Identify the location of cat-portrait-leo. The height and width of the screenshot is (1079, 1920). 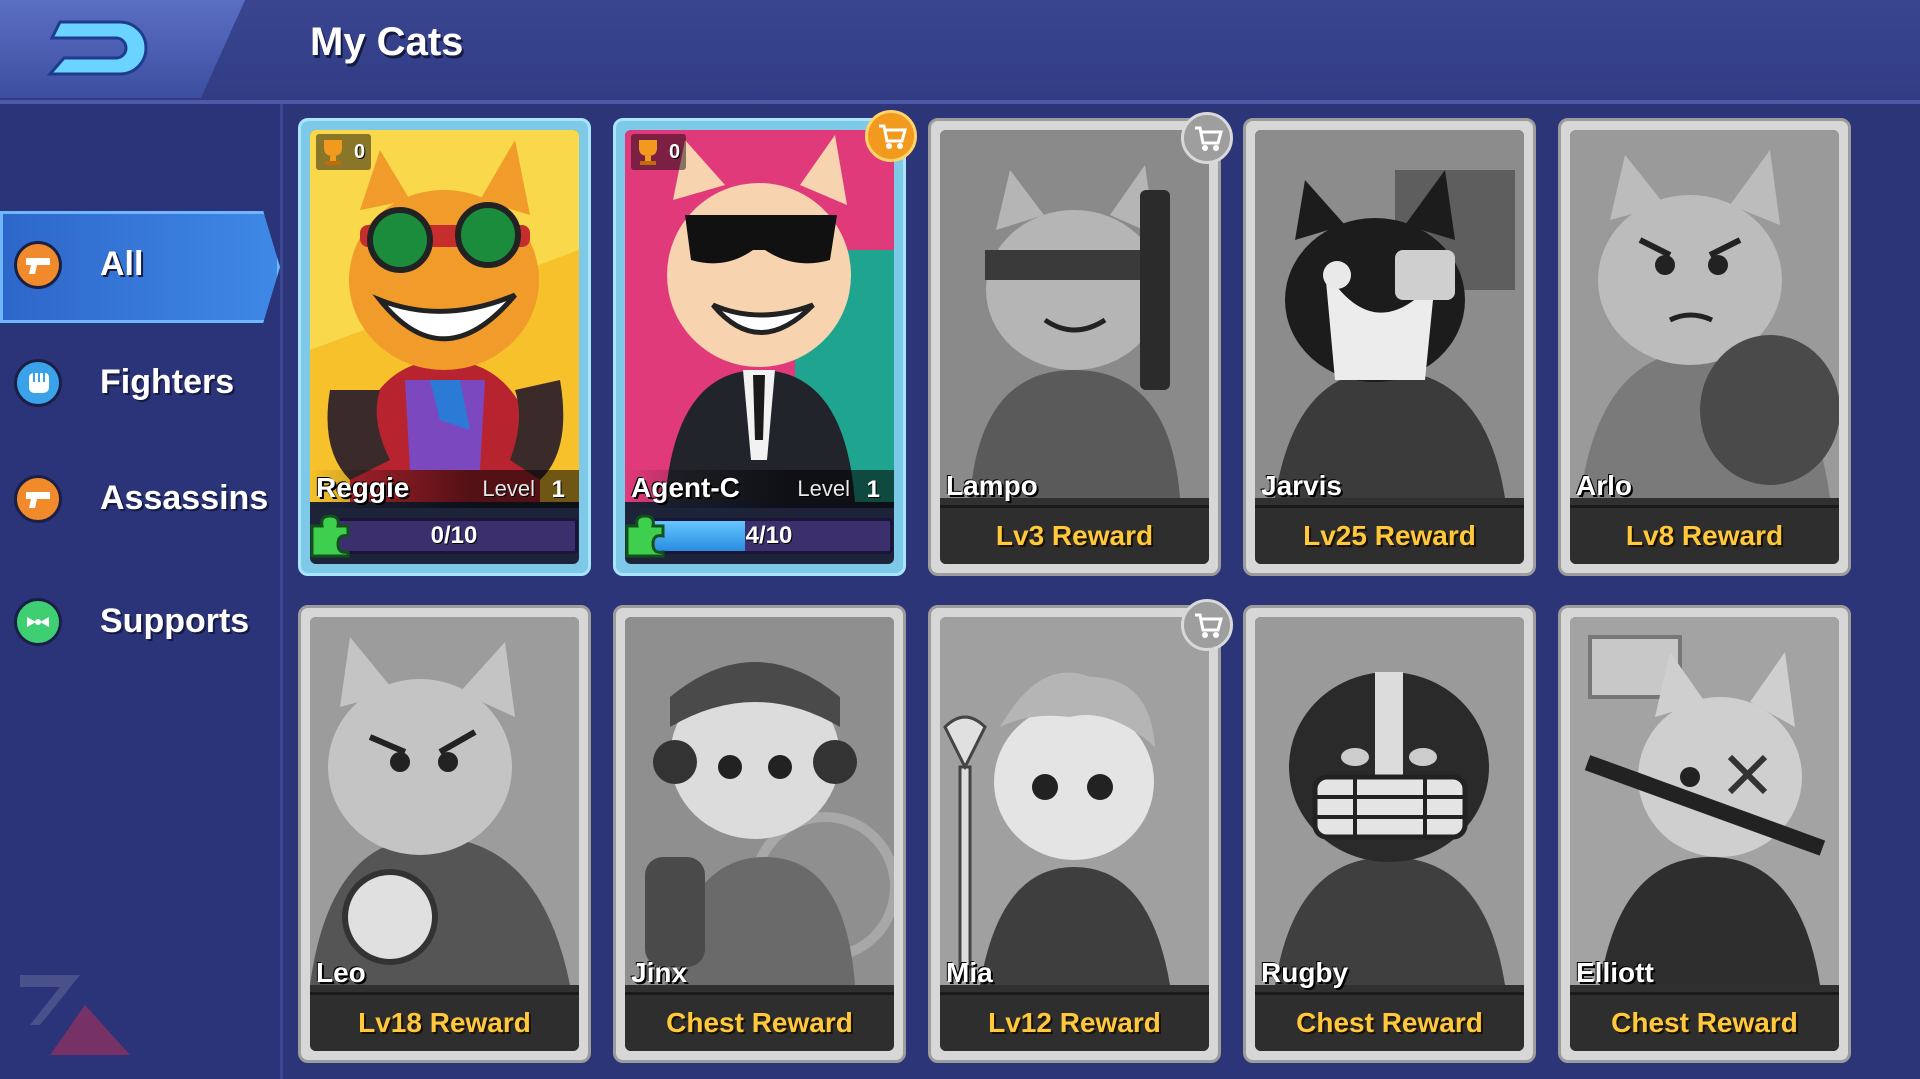
(444, 801).